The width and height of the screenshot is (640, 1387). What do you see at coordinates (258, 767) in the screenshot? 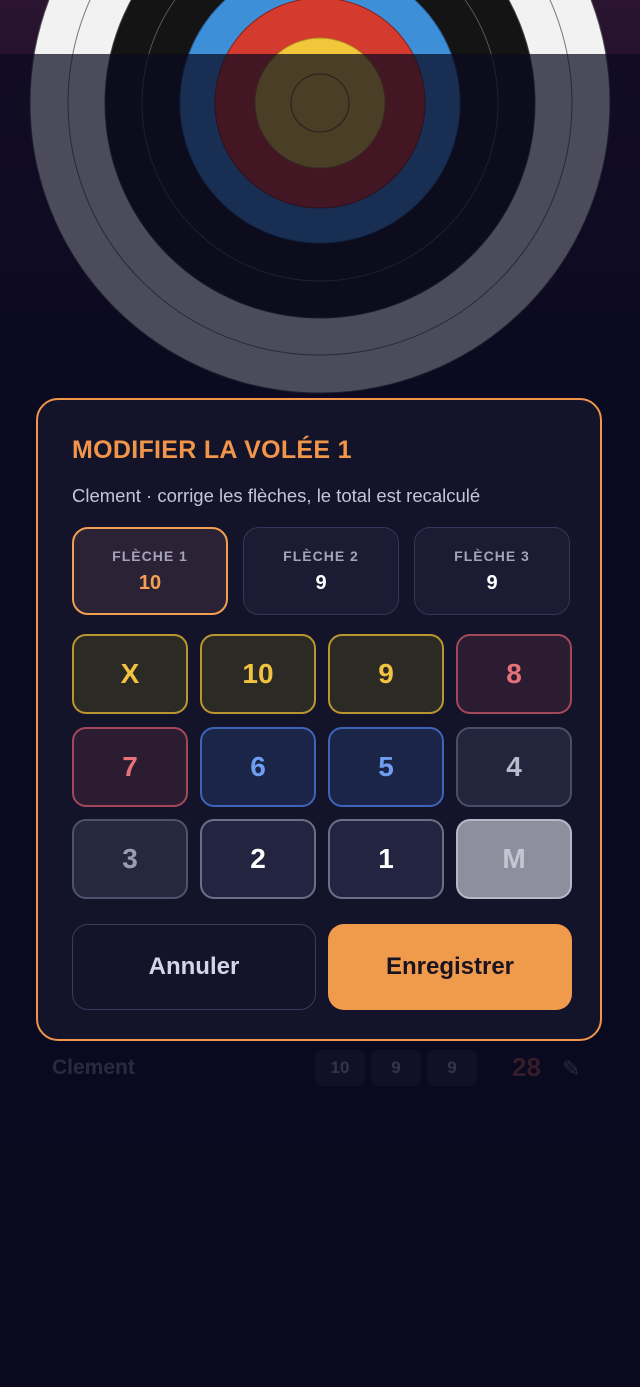
I see `score-key-6: 6` at bounding box center [258, 767].